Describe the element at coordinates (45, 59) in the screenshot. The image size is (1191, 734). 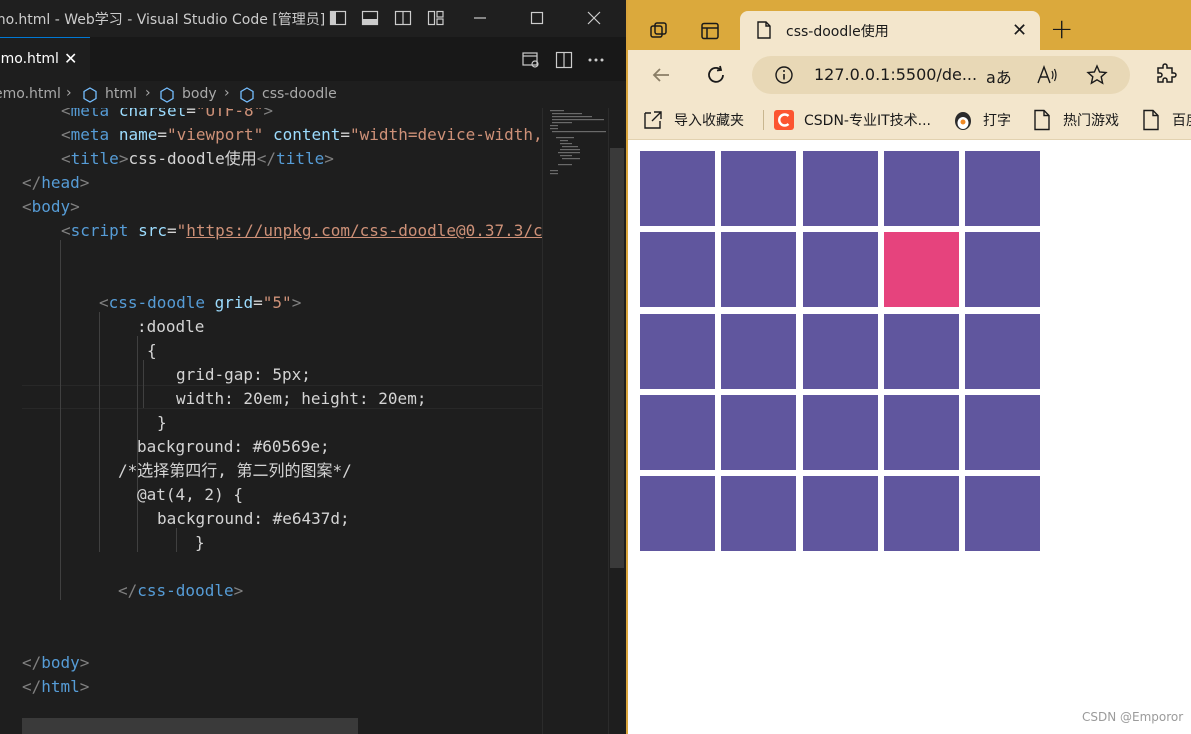
I see `editor-tab-active: emo.html ✕` at that location.